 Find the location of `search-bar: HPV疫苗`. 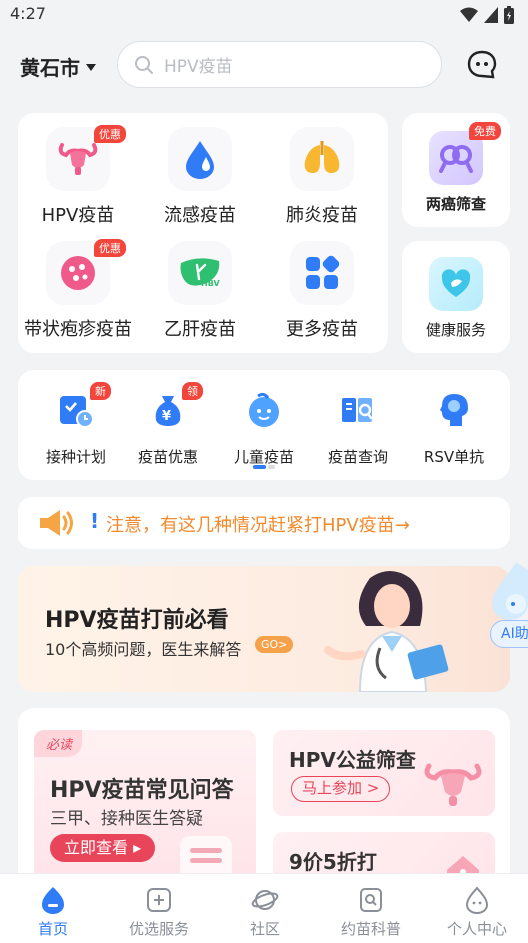

search-bar: HPV疫苗 is located at coordinates (279, 64).